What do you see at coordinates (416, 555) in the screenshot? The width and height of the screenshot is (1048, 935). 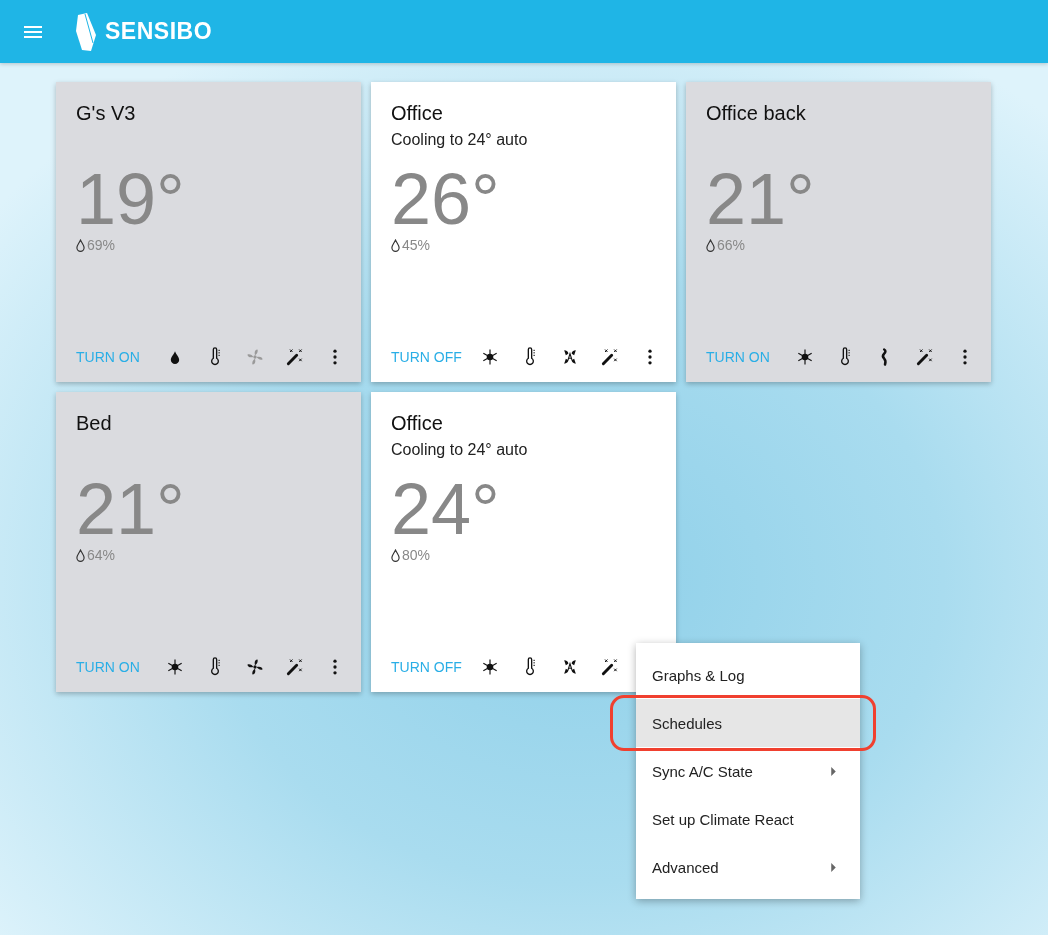 I see `humidity-reading: 80%` at bounding box center [416, 555].